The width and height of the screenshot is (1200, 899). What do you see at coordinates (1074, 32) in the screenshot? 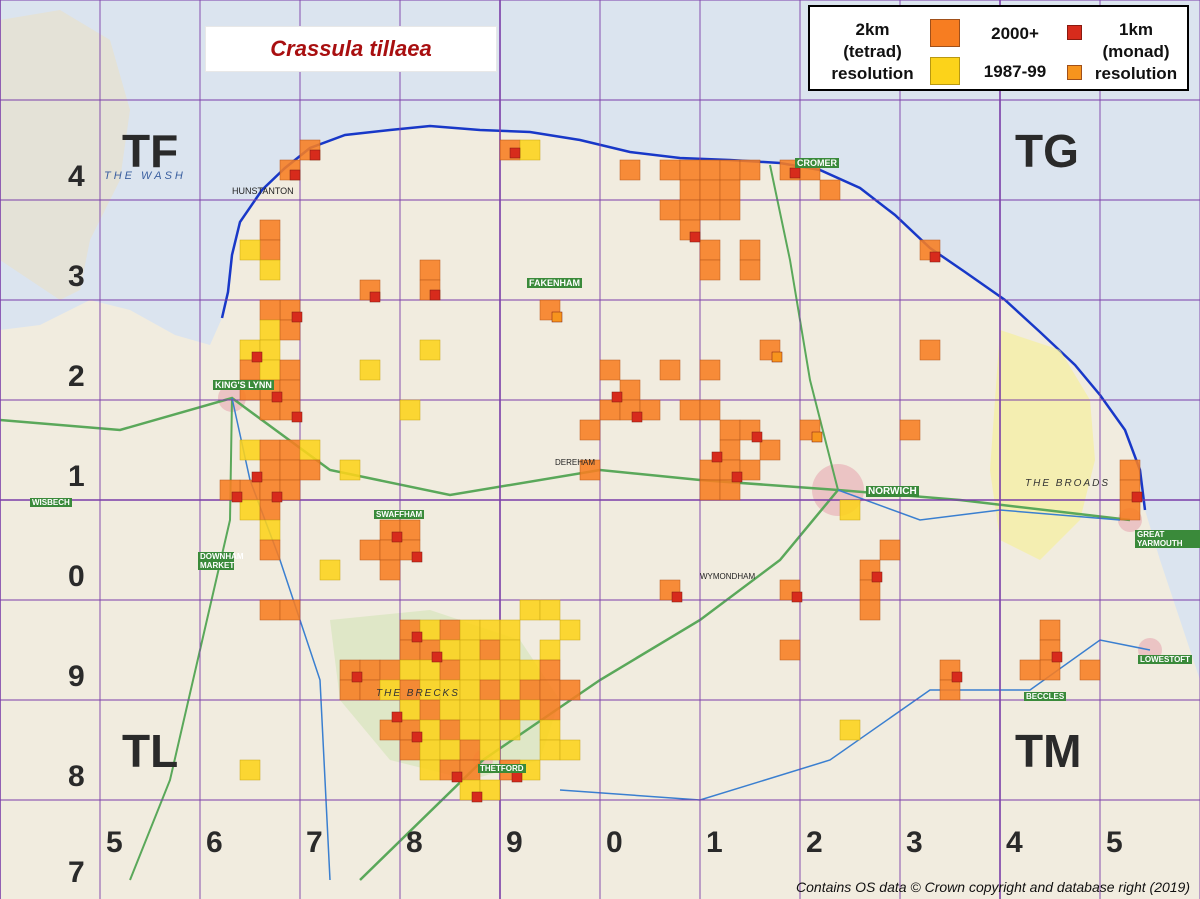
I see `legend-swatch-recent-monad` at bounding box center [1074, 32].